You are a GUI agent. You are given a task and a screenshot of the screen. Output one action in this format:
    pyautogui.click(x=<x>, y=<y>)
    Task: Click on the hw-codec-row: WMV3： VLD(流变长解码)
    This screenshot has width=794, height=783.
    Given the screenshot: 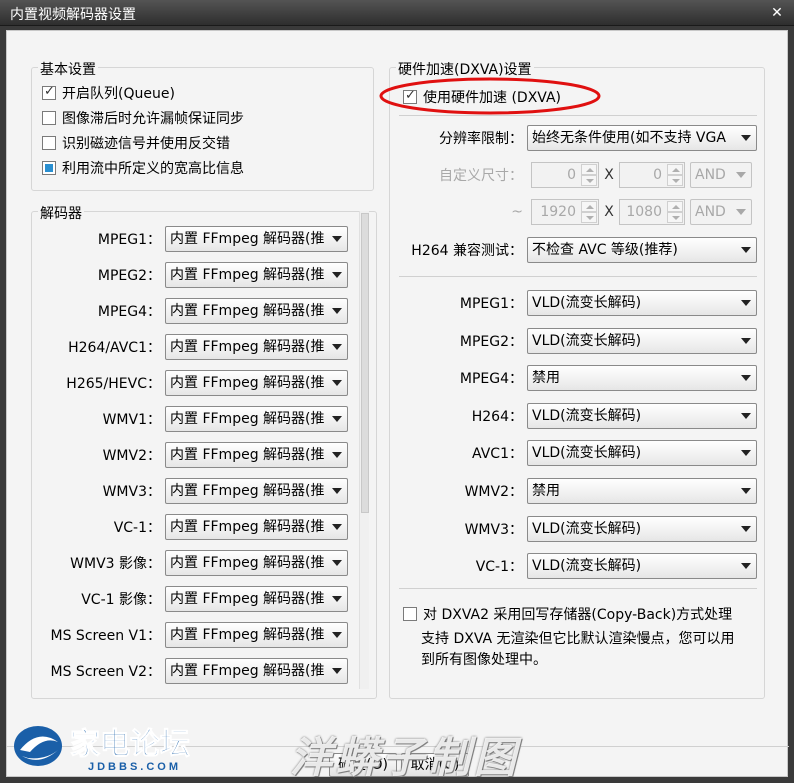 What is the action you would take?
    pyautogui.click(x=578, y=528)
    